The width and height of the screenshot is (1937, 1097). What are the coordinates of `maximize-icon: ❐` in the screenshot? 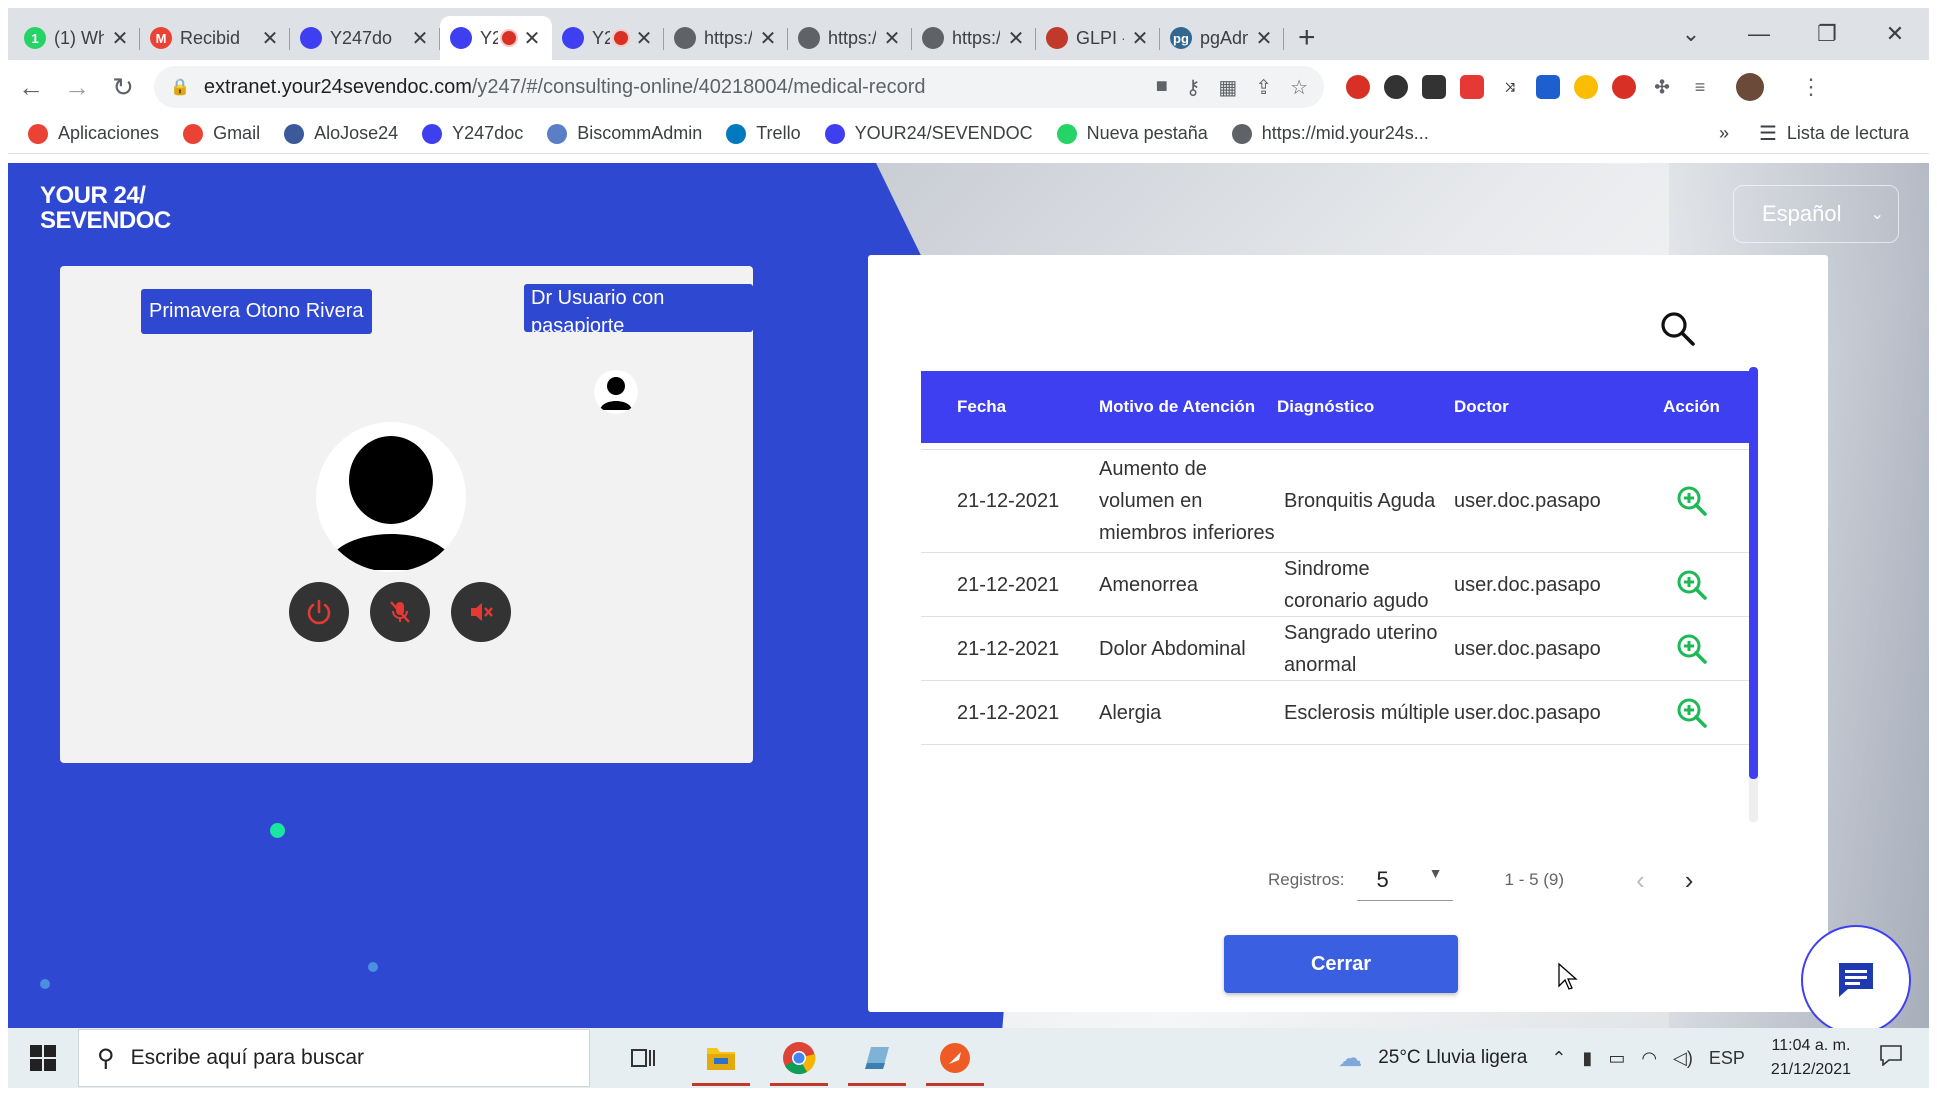 It's located at (1827, 34).